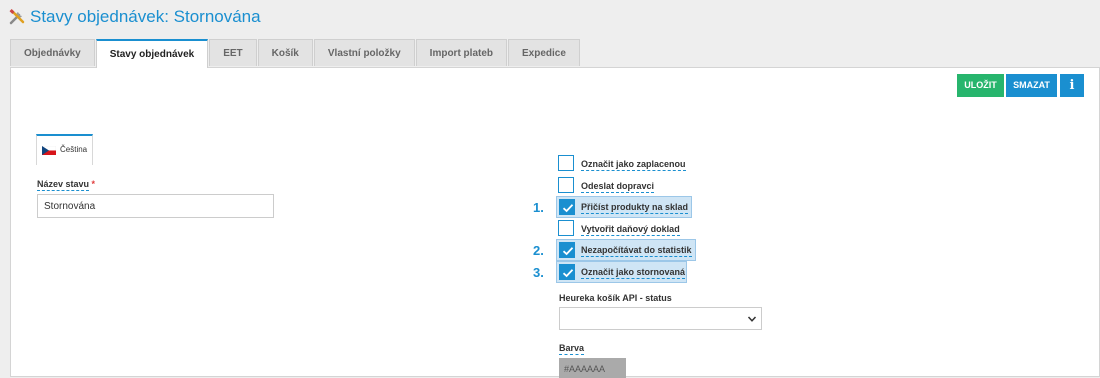 This screenshot has width=1100, height=378. I want to click on checkbox-exclude-stats, so click(567, 250).